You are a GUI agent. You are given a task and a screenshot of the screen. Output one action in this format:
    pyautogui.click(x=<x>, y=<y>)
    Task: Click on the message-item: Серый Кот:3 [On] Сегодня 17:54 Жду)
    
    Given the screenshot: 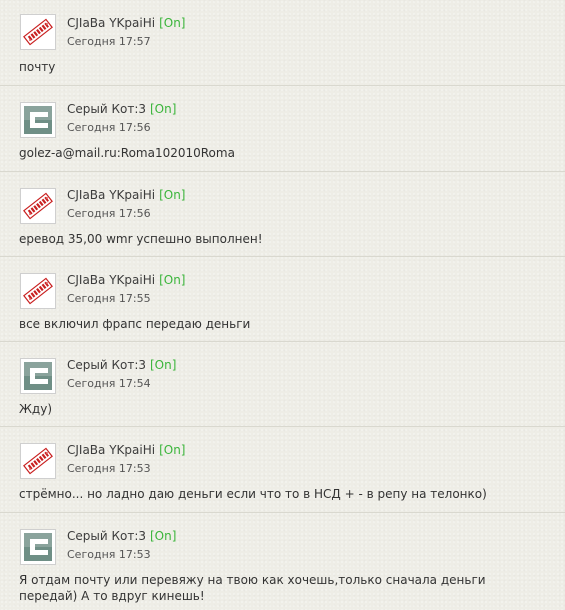 What is the action you would take?
    pyautogui.click(x=282, y=383)
    